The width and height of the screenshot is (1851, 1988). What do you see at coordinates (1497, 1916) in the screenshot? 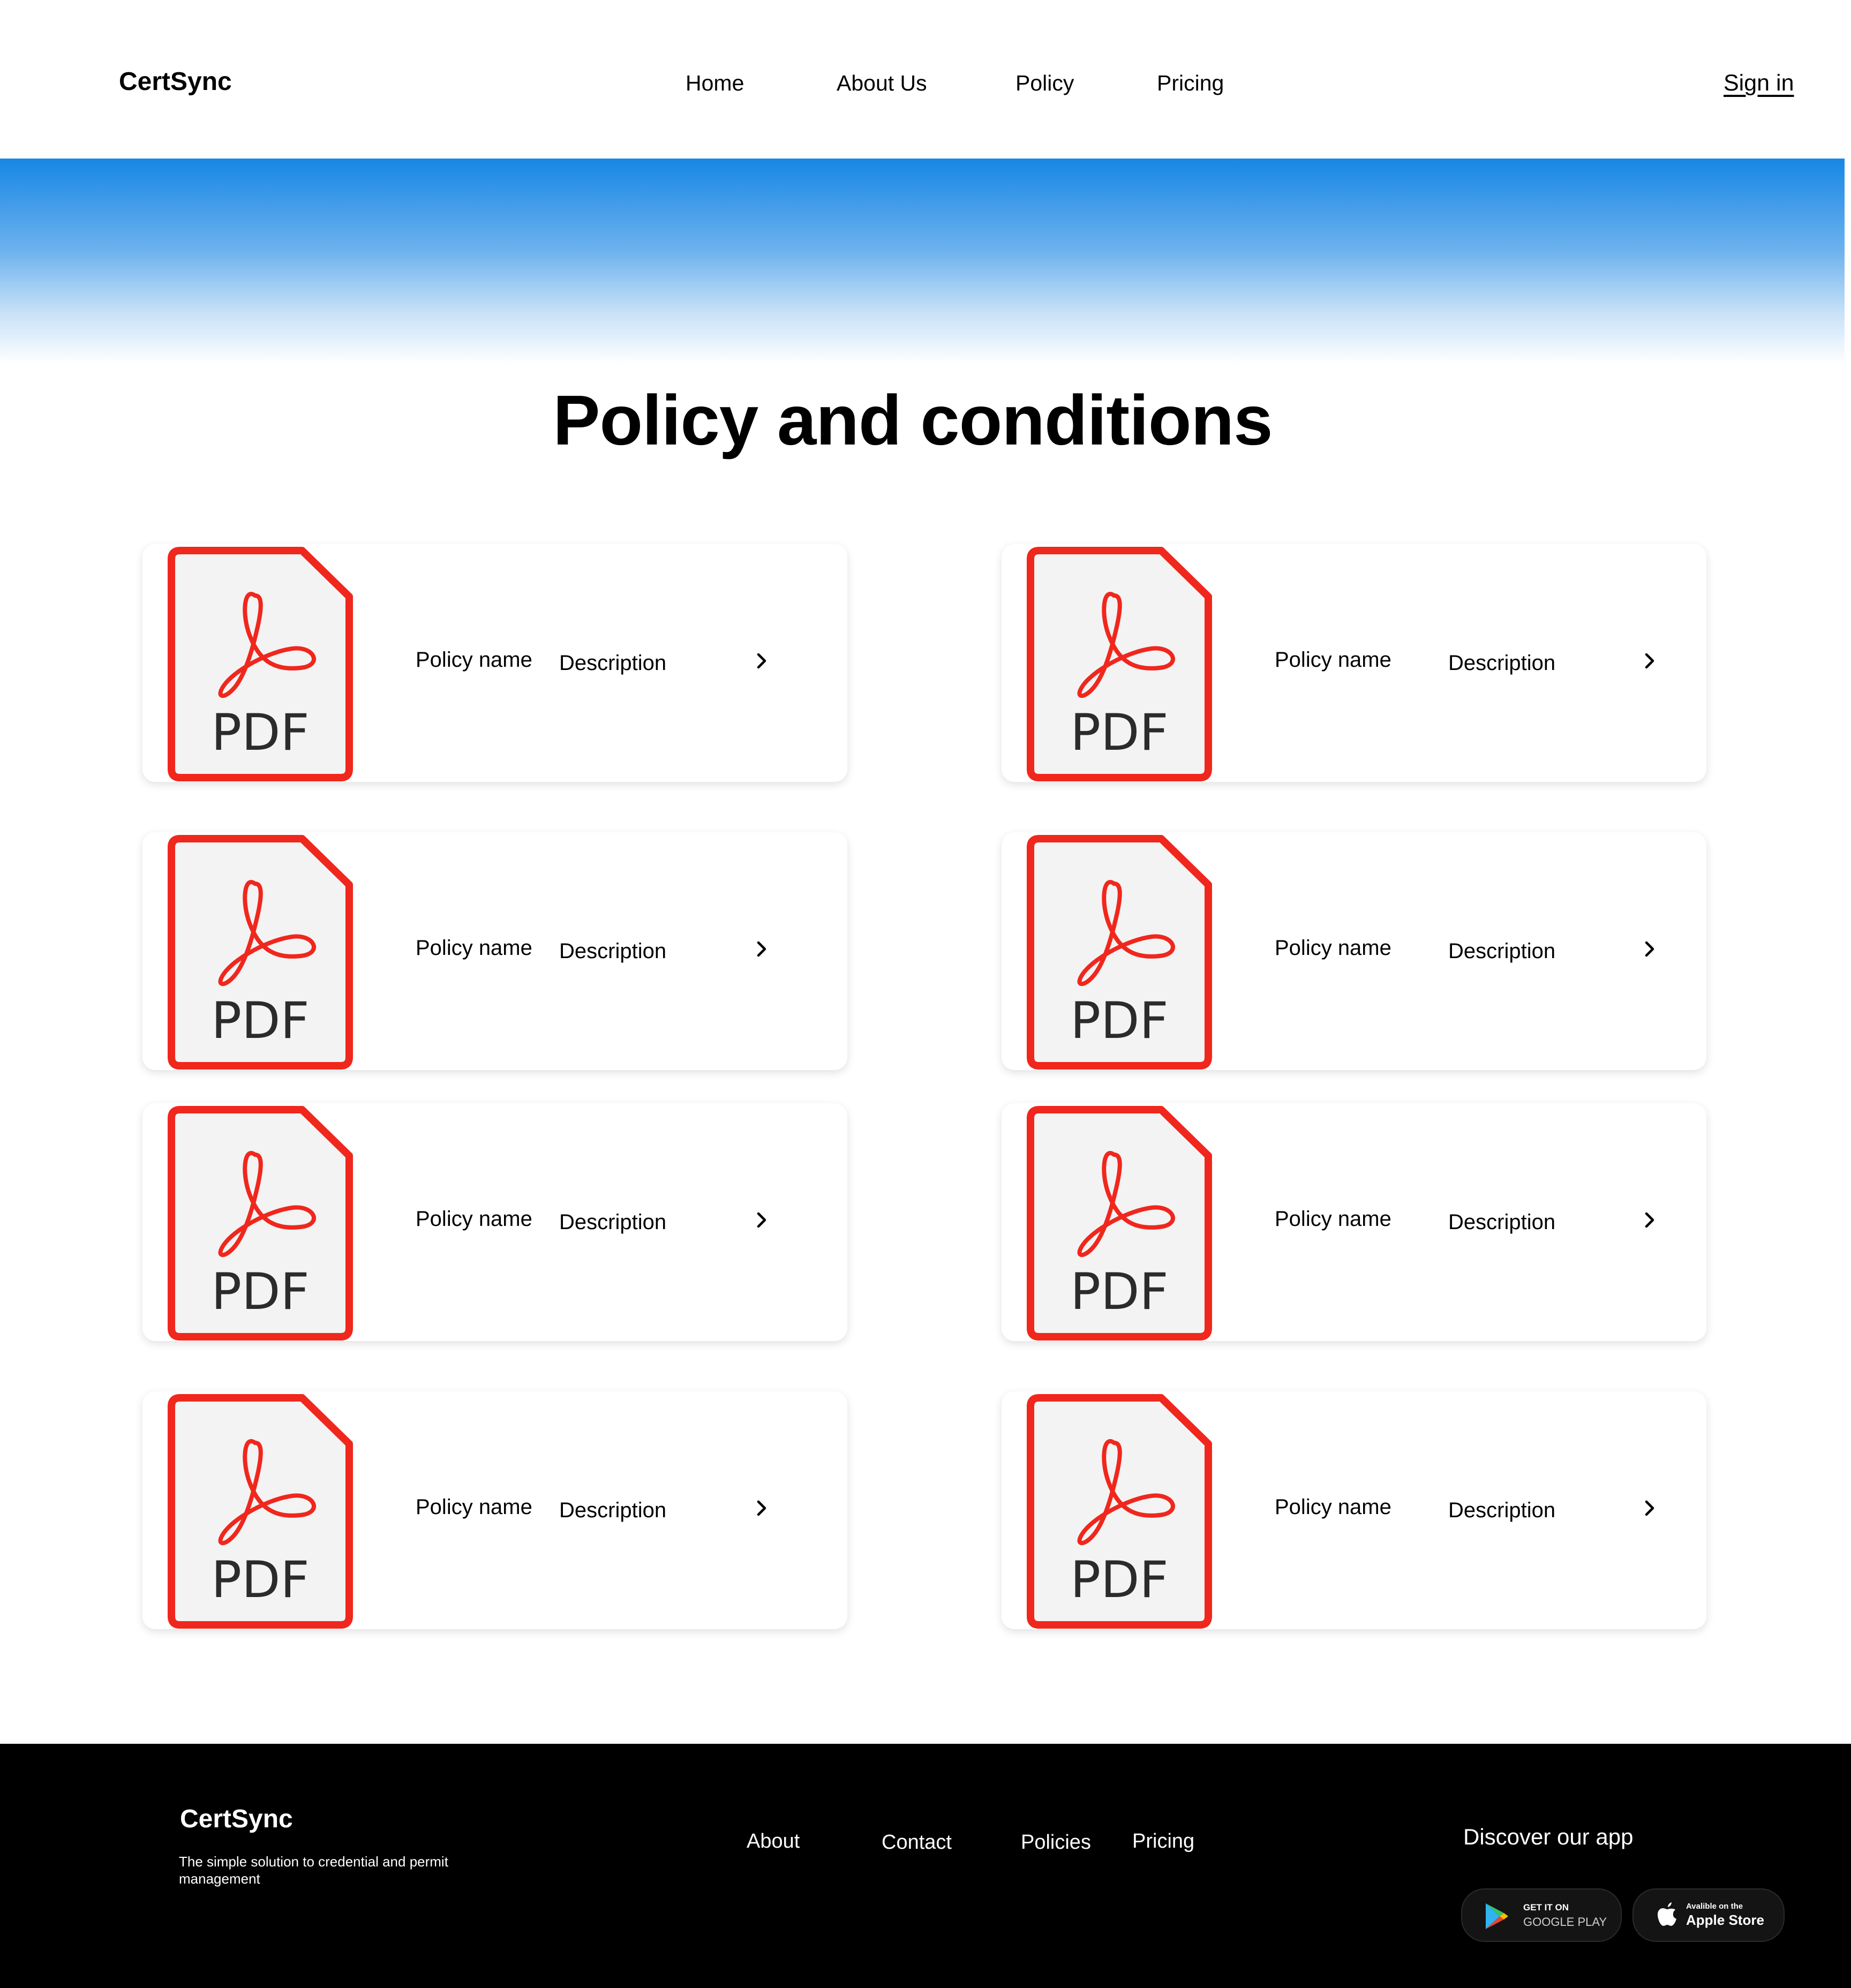
I see `google-play-icon` at bounding box center [1497, 1916].